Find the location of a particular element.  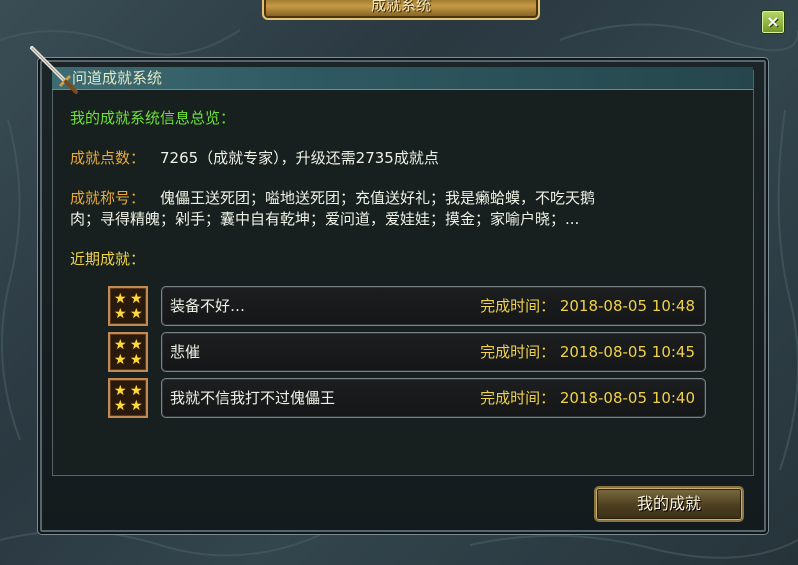

achievement-name: 我就不信我打不过傀儡王 is located at coordinates (253, 398).